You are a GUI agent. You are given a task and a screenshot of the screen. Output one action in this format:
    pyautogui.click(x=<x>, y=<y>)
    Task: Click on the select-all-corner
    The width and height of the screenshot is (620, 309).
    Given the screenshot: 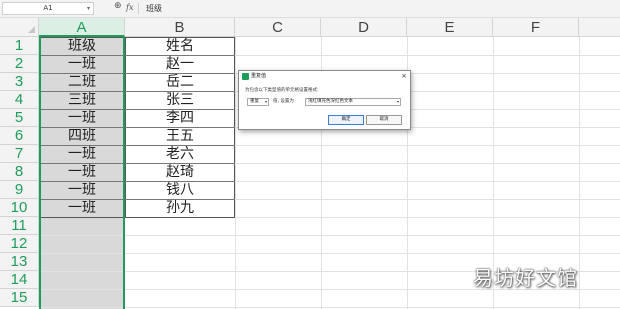 What is the action you would take?
    pyautogui.click(x=19, y=27)
    